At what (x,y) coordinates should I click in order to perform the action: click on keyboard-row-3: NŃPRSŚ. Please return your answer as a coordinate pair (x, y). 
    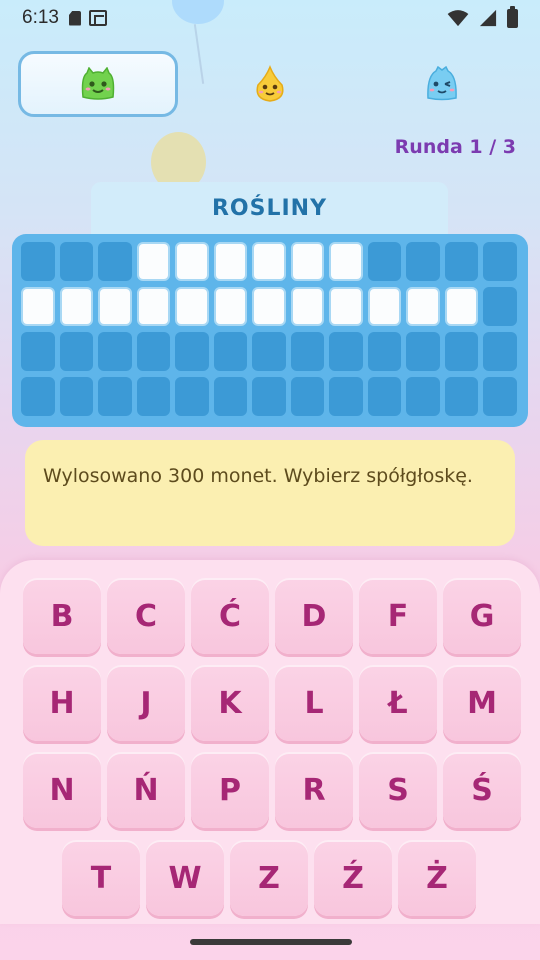
    Looking at the image, I should click on (272, 790).